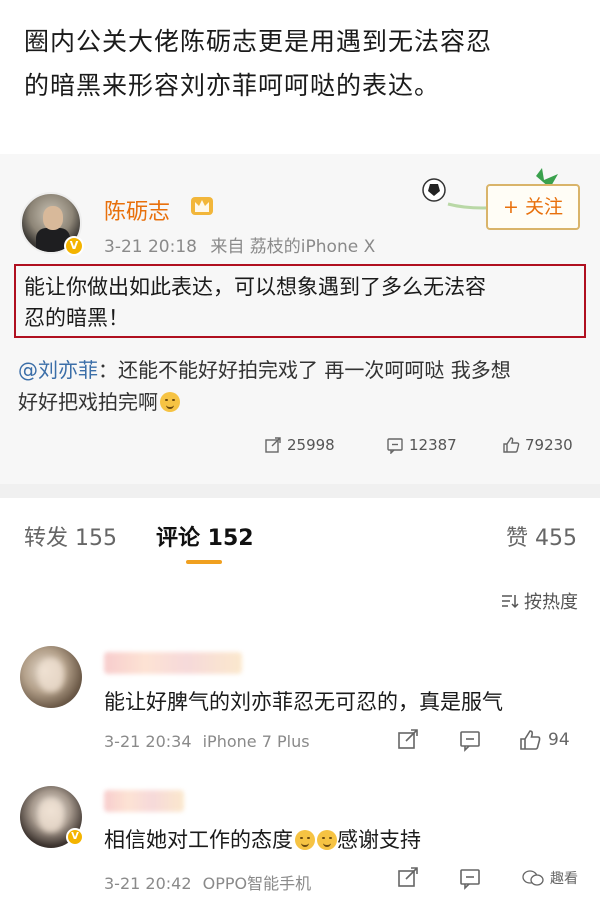  Describe the element at coordinates (255, 287) in the screenshot. I see `post-text-line-1: 能让你做出如此表达，可以想象遇到了多么无法容` at that location.